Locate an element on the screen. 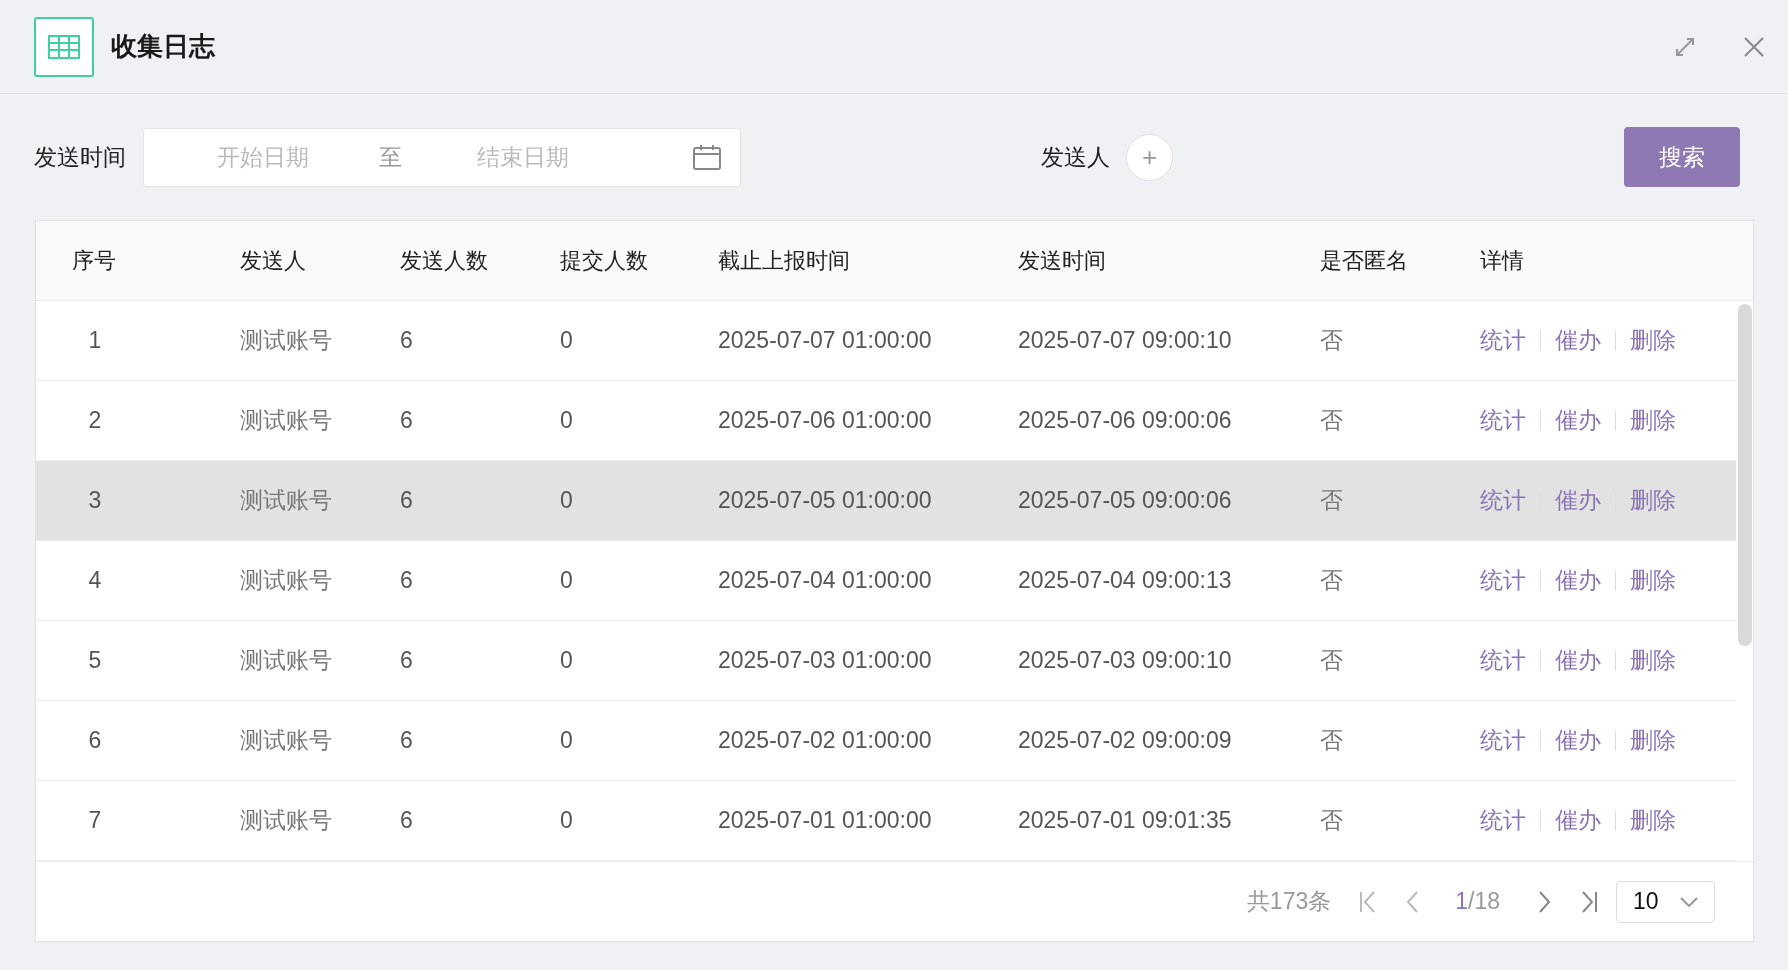  table-cell-text: 5 is located at coordinates (95, 661).